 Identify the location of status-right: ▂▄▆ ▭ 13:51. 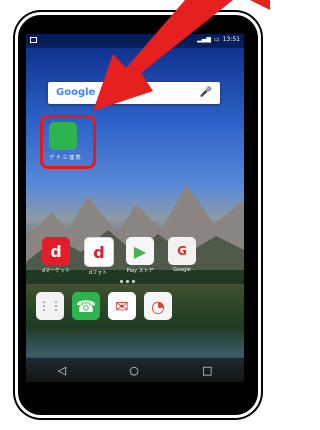
(218, 39).